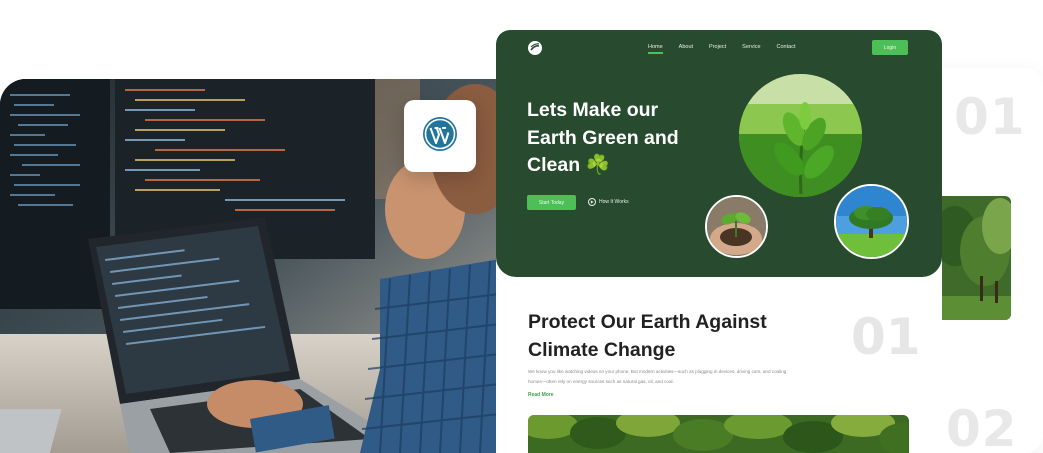 The width and height of the screenshot is (1043, 453). I want to click on section-title-line-2: Climate Change, so click(602, 349).